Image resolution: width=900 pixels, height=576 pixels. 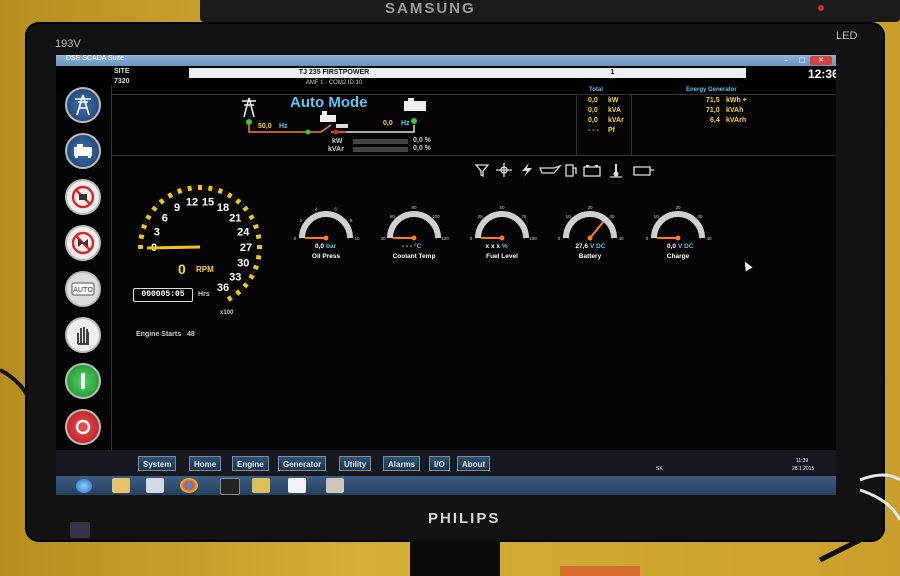 I want to click on total-kw-value: 0,0, so click(x=593, y=100).